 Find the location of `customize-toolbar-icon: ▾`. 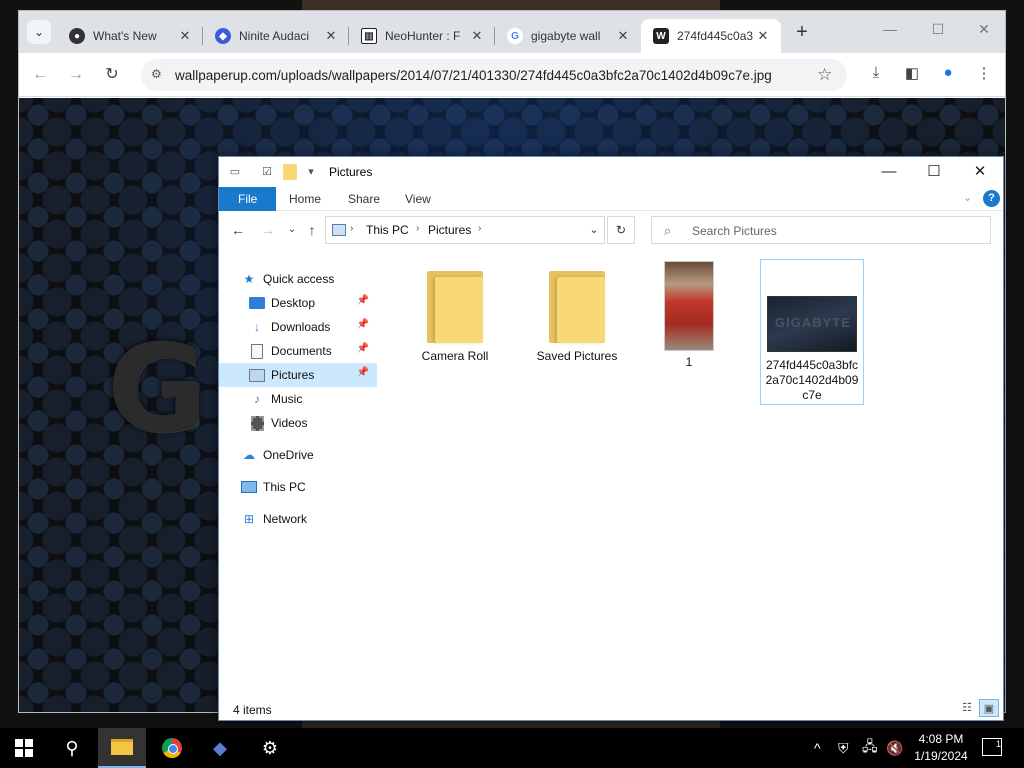

customize-toolbar-icon: ▾ is located at coordinates (311, 172).